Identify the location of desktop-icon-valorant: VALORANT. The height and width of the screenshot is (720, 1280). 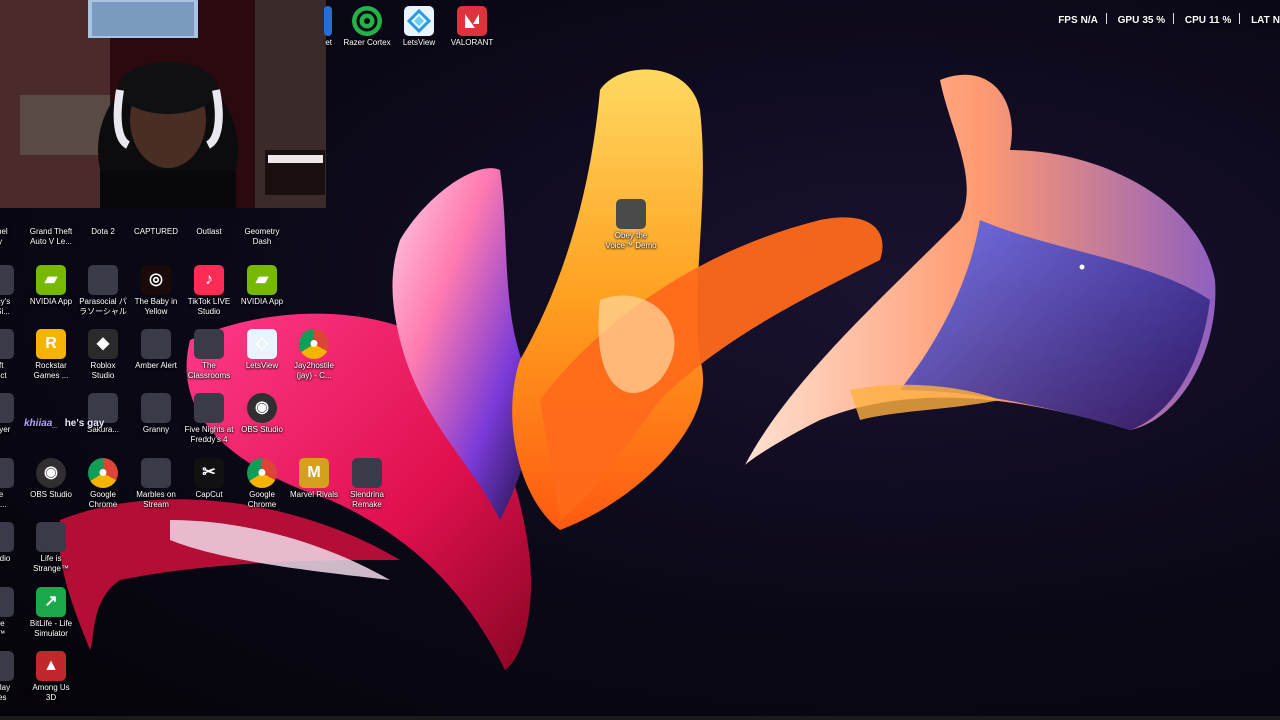
(472, 27).